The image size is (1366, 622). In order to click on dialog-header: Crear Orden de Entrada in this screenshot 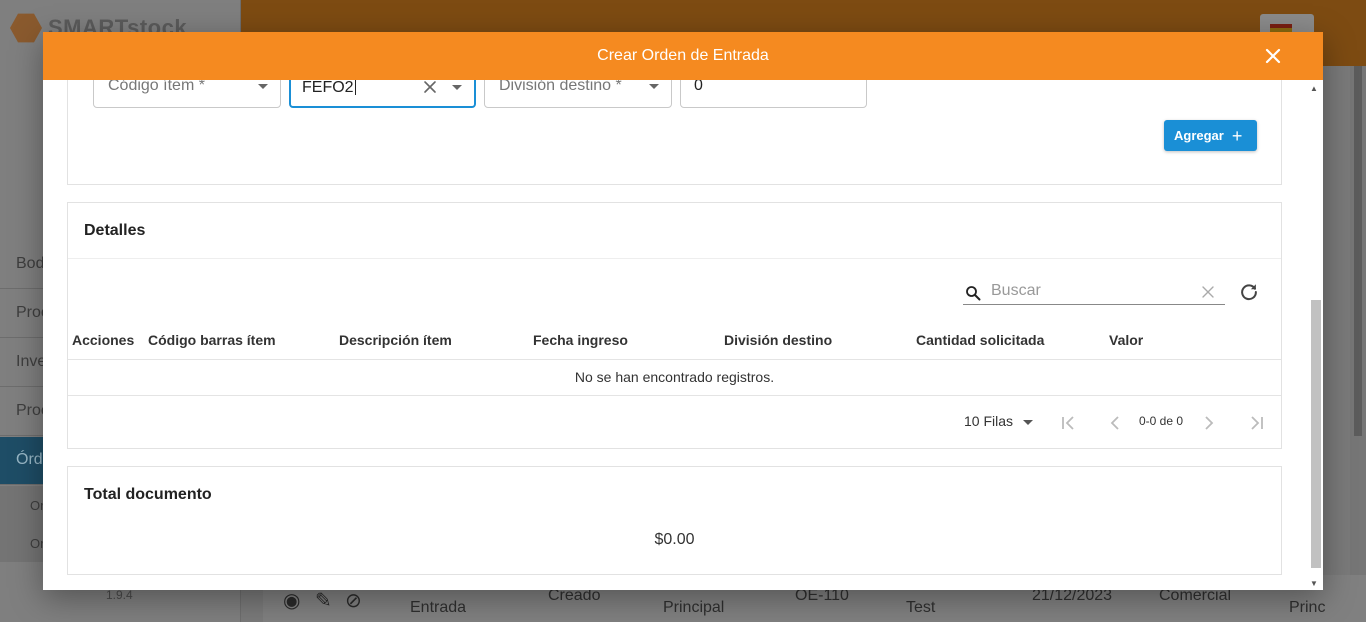, I will do `click(683, 56)`.